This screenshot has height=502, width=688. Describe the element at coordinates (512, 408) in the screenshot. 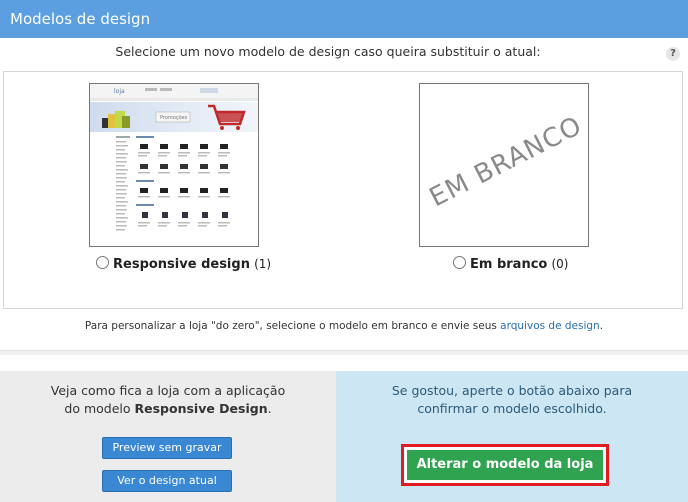

I see `confirm-line-2: confirmar o modelo escolhido.` at that location.